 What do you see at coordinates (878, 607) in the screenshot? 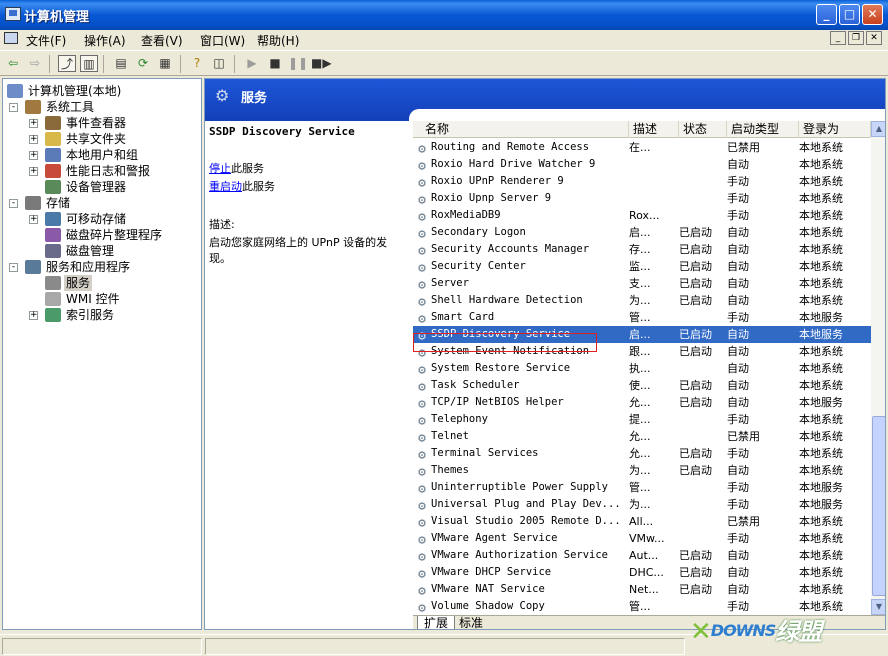
I see `scroll-down-icon: ▼` at bounding box center [878, 607].